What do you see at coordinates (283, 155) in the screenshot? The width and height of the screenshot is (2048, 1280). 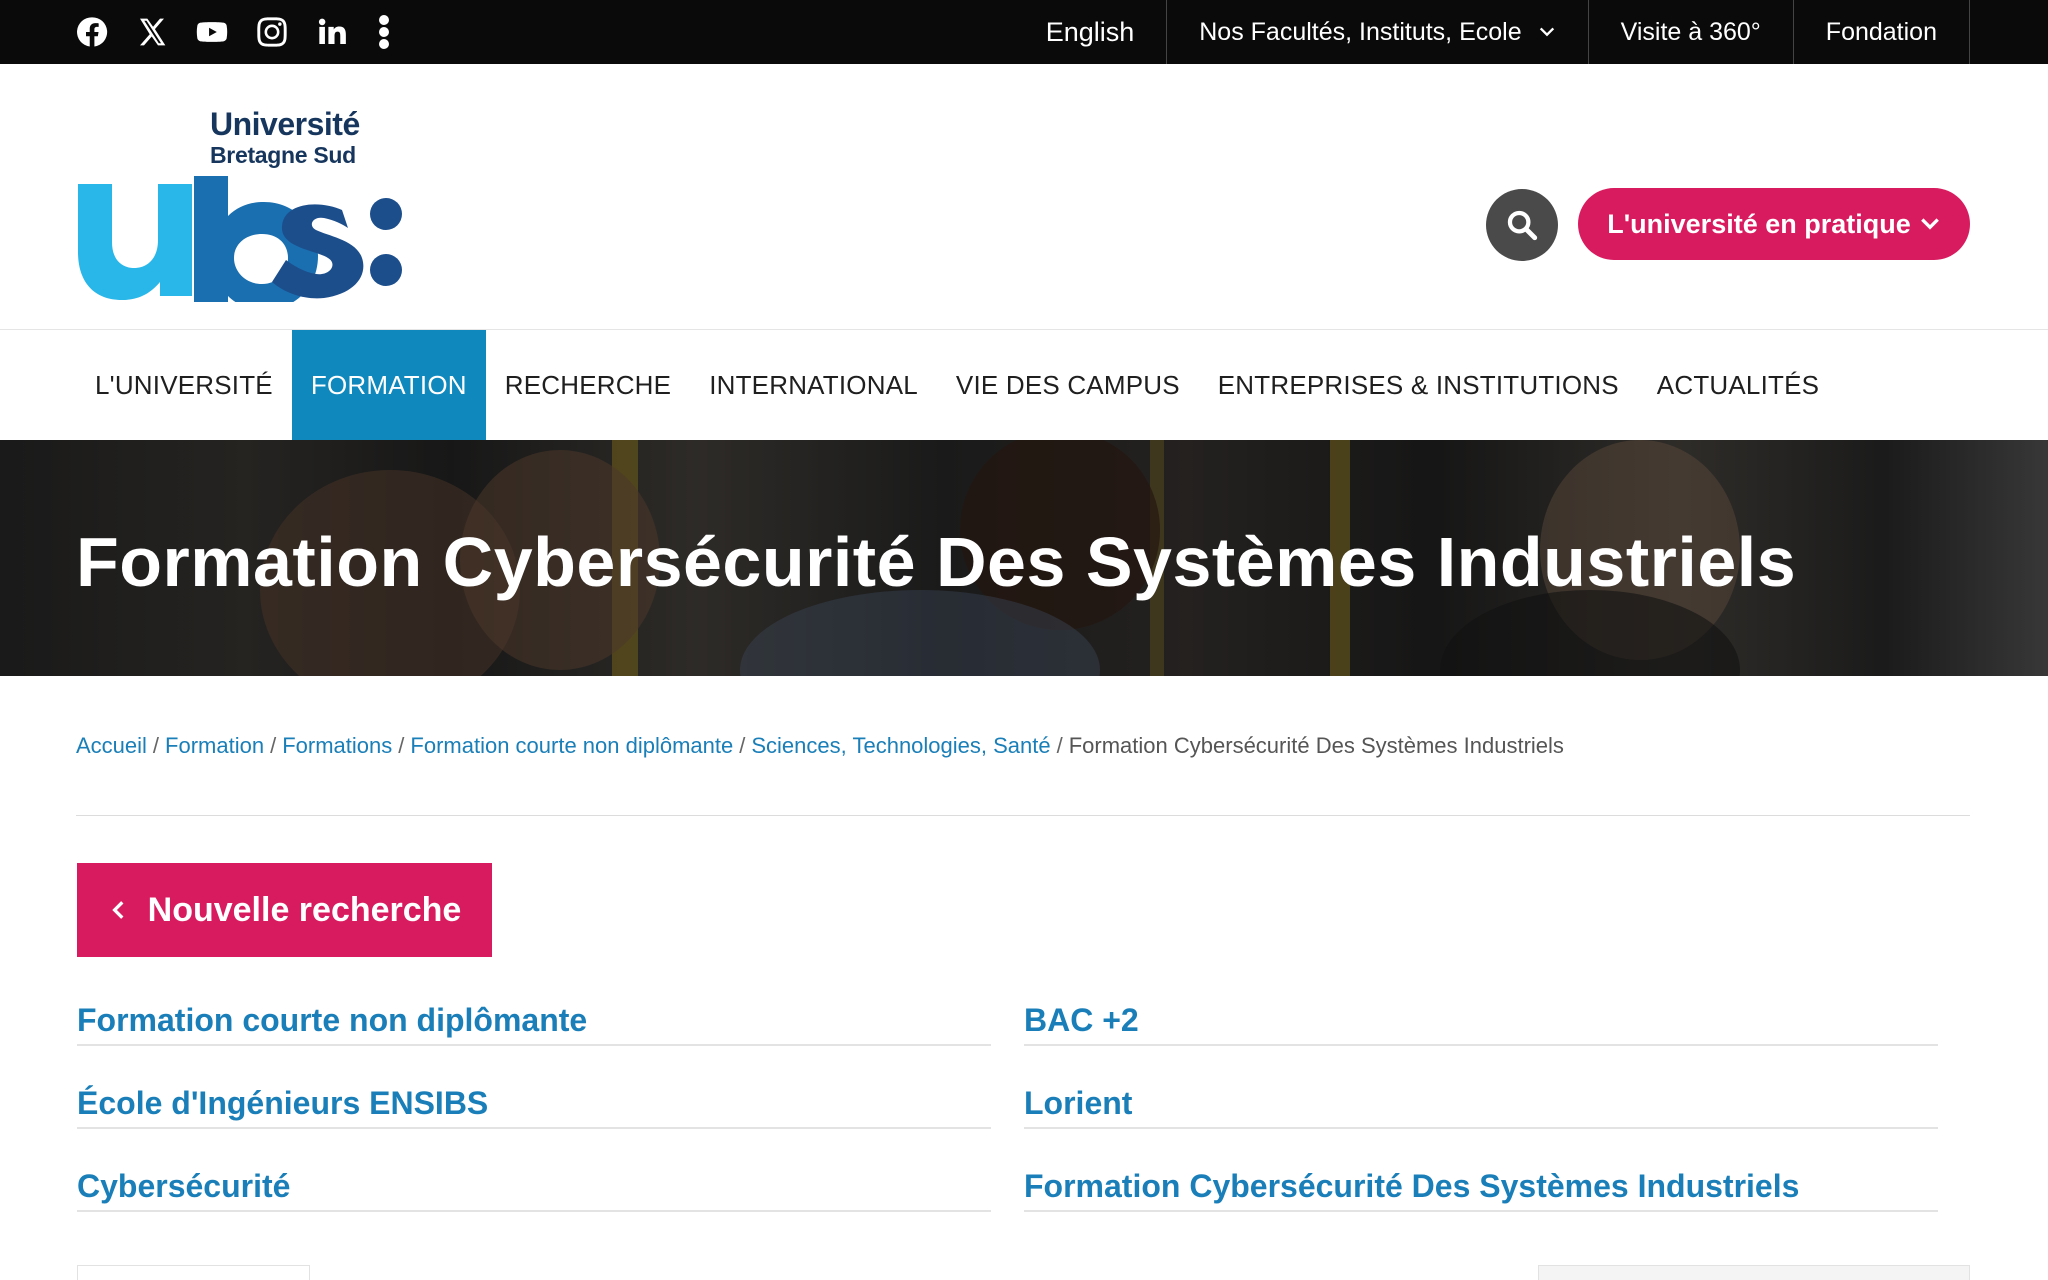 I see `logo-text-line2: Bretagne Sud` at bounding box center [283, 155].